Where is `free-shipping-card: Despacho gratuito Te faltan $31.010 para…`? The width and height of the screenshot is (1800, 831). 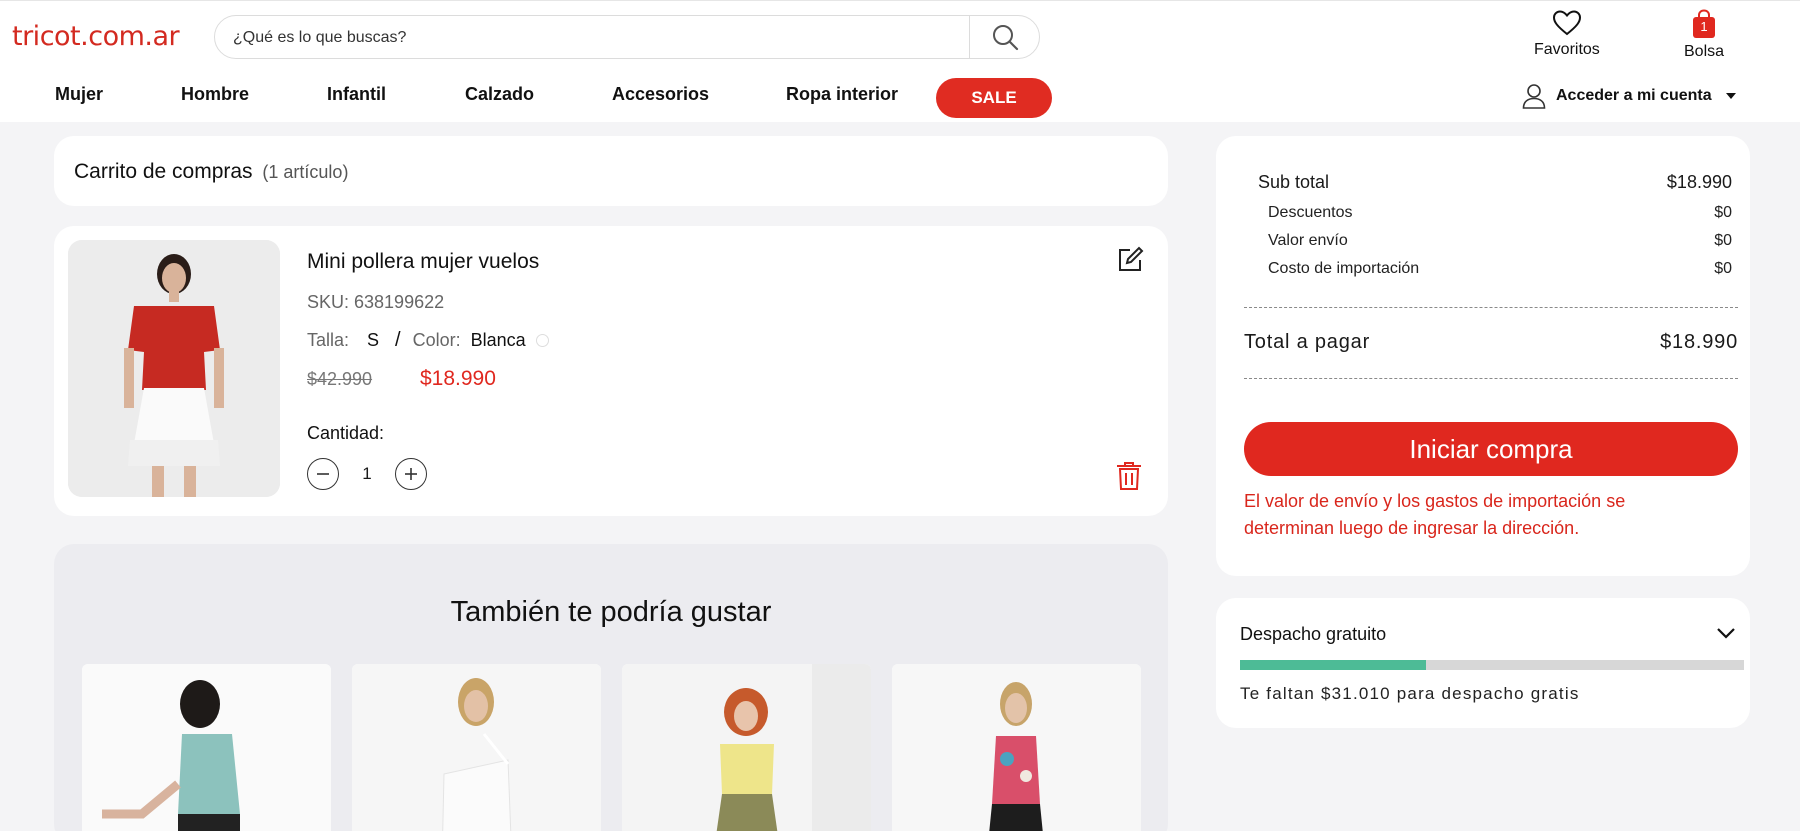 free-shipping-card: Despacho gratuito Te faltan $31.010 para… is located at coordinates (1483, 663).